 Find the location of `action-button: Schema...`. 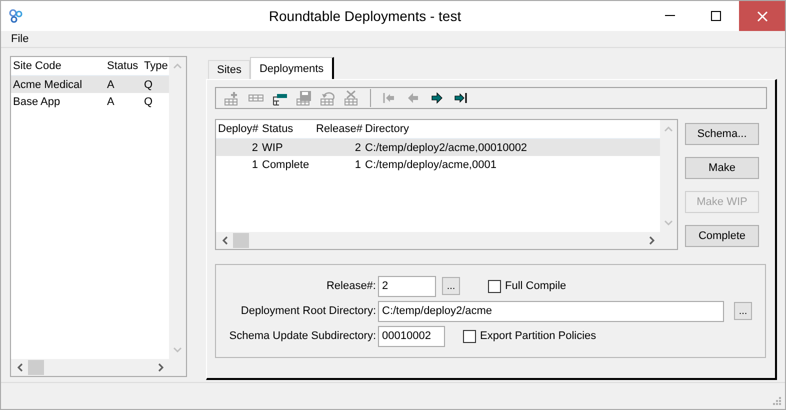

action-button: Schema... is located at coordinates (722, 134).